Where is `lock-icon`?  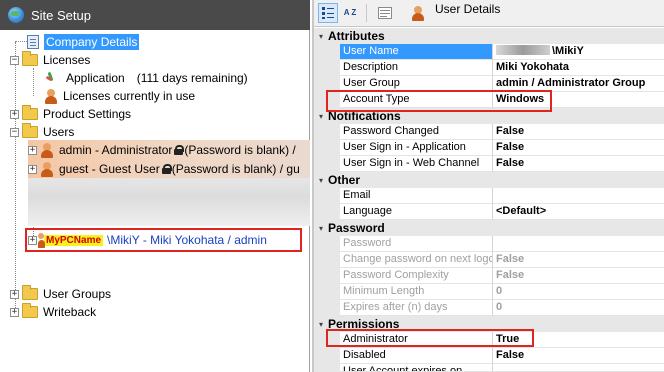 lock-icon is located at coordinates (166, 169).